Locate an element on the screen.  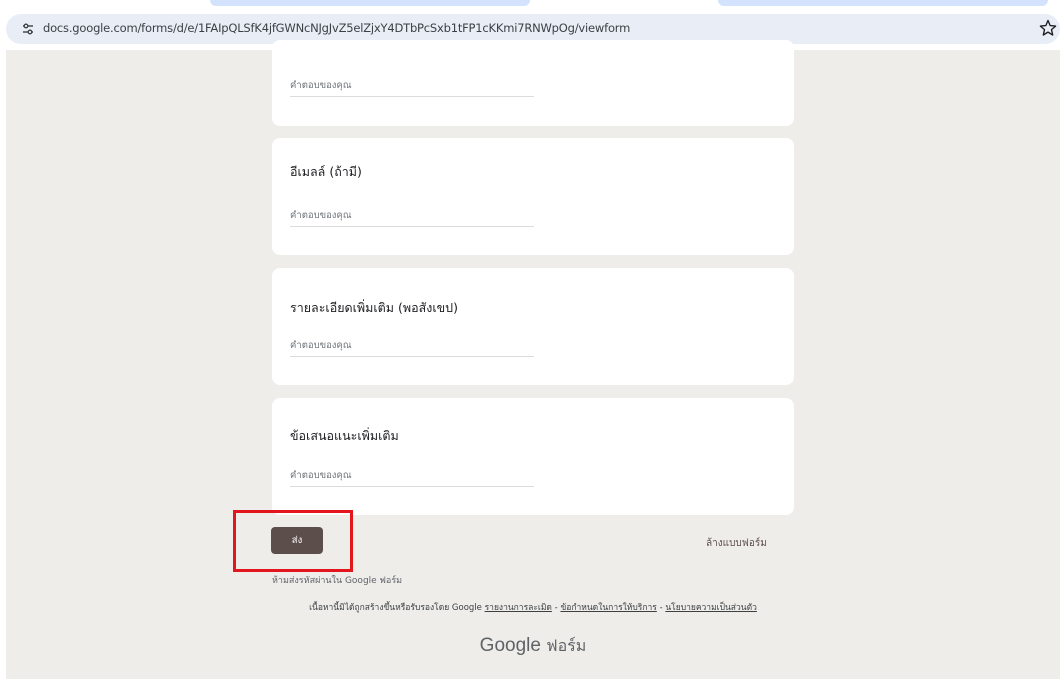
brand-forms: ฟอร์ม is located at coordinates (566, 646).